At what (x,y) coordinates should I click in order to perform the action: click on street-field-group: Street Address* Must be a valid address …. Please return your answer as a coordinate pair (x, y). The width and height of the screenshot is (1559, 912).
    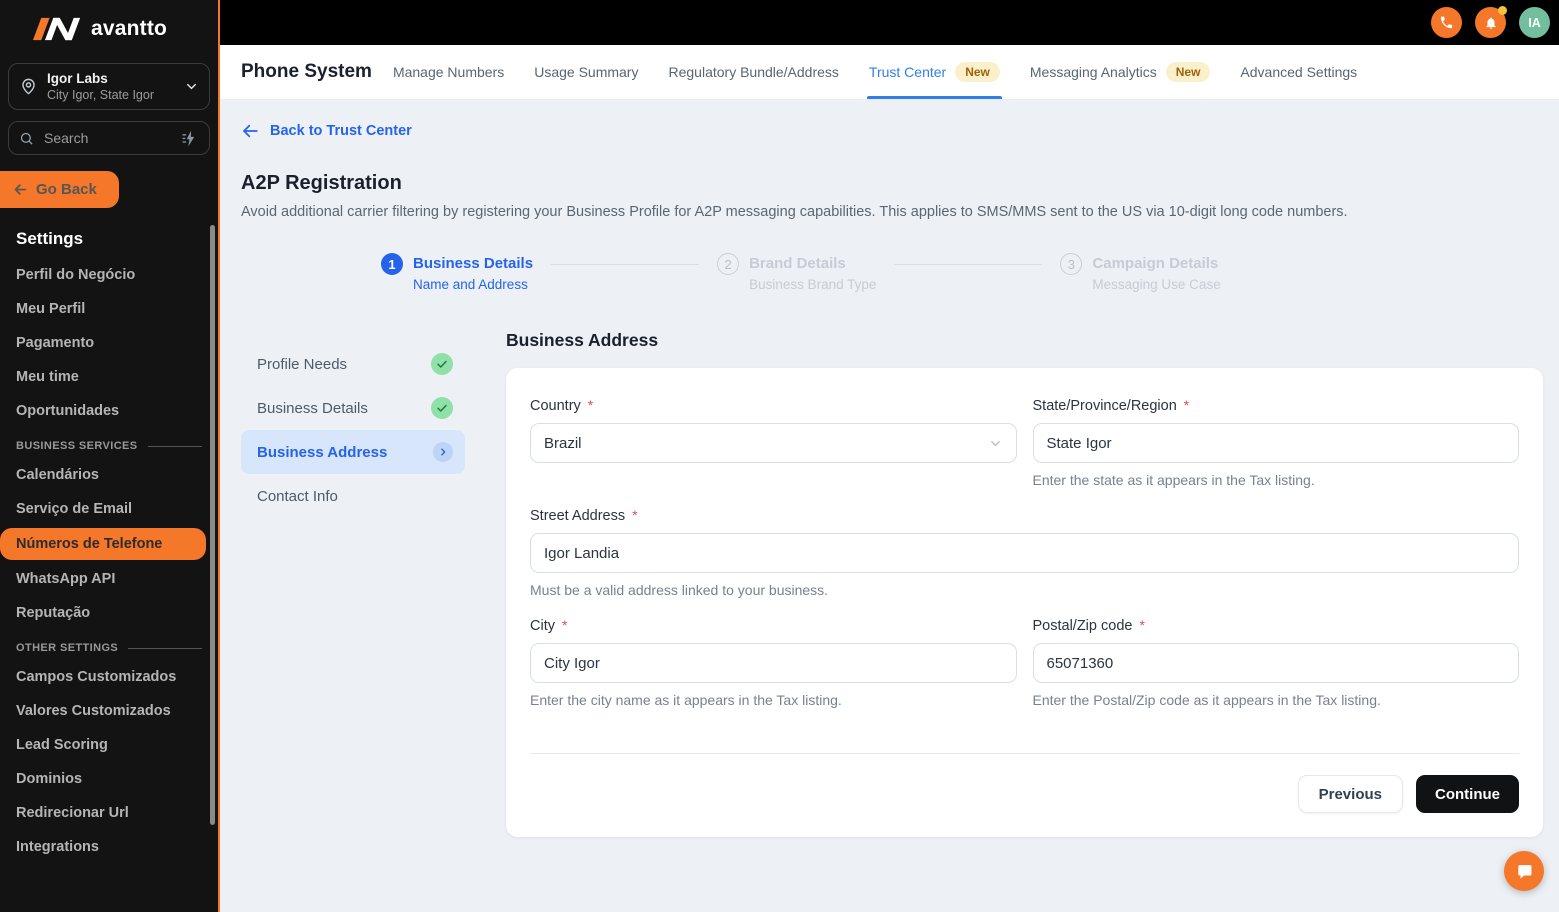
    Looking at the image, I should click on (1024, 552).